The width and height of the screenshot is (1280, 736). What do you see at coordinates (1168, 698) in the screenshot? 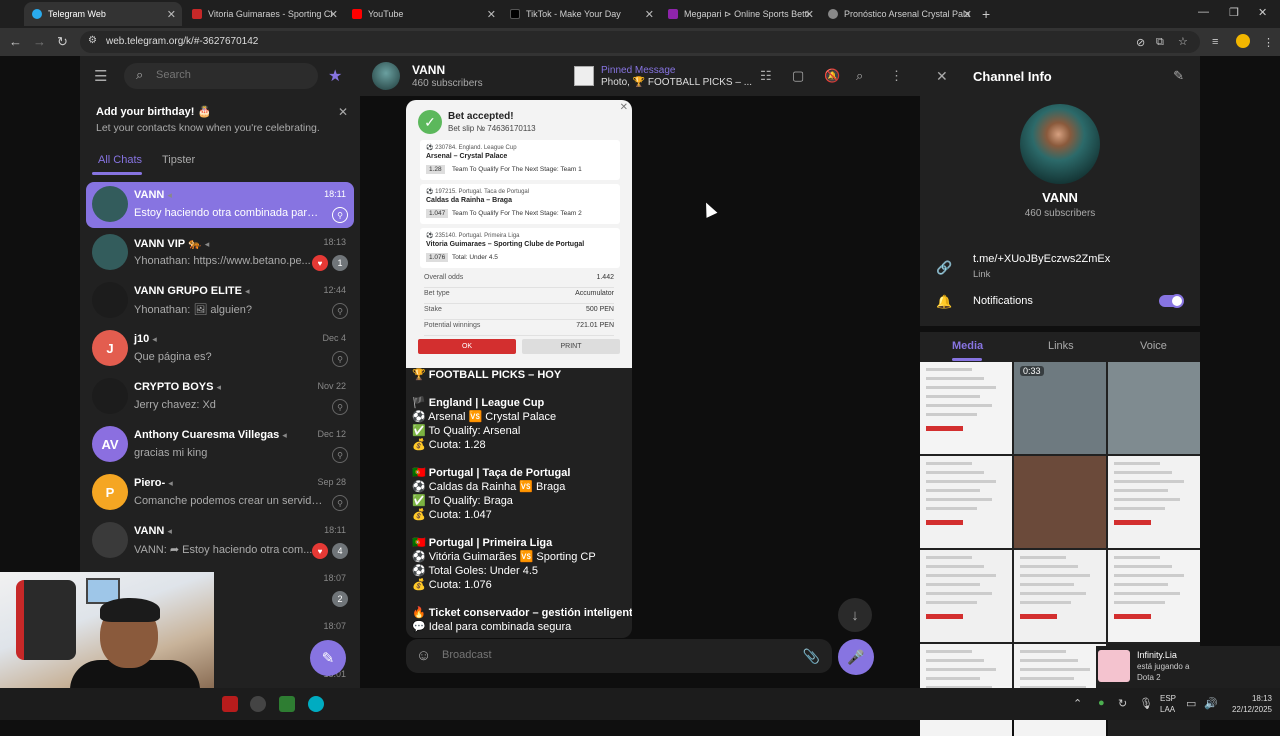
I see `language-code: ESP` at bounding box center [1168, 698].